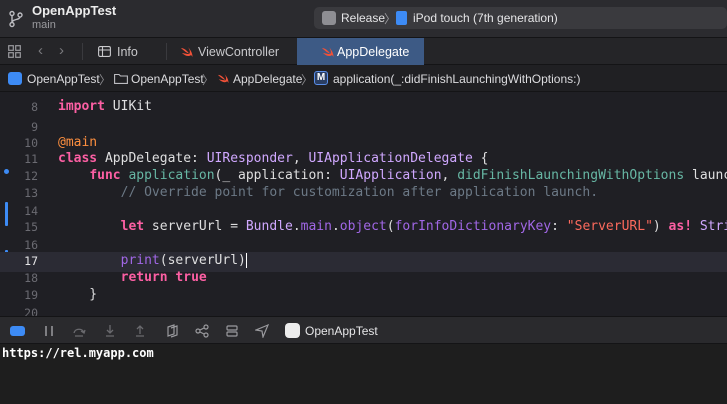  What do you see at coordinates (31, 311) in the screenshot?
I see `code-line: 20` at bounding box center [31, 311].